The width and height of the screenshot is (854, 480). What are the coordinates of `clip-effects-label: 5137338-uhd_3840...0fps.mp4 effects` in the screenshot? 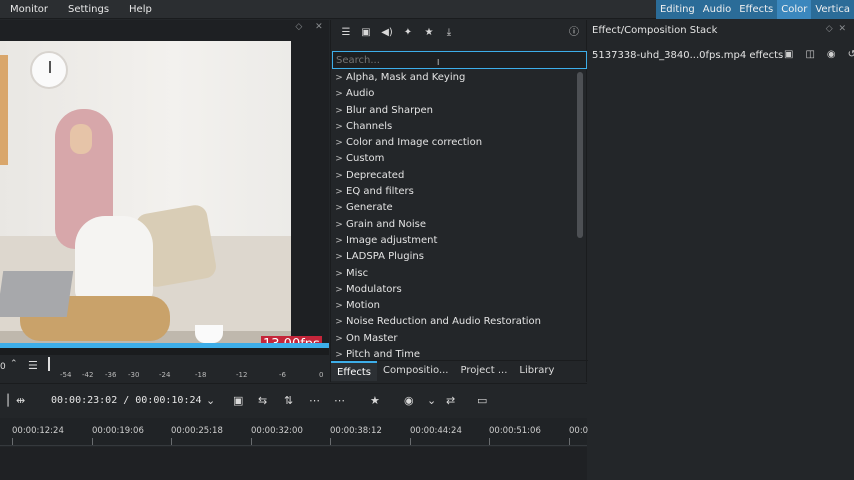 It's located at (688, 55).